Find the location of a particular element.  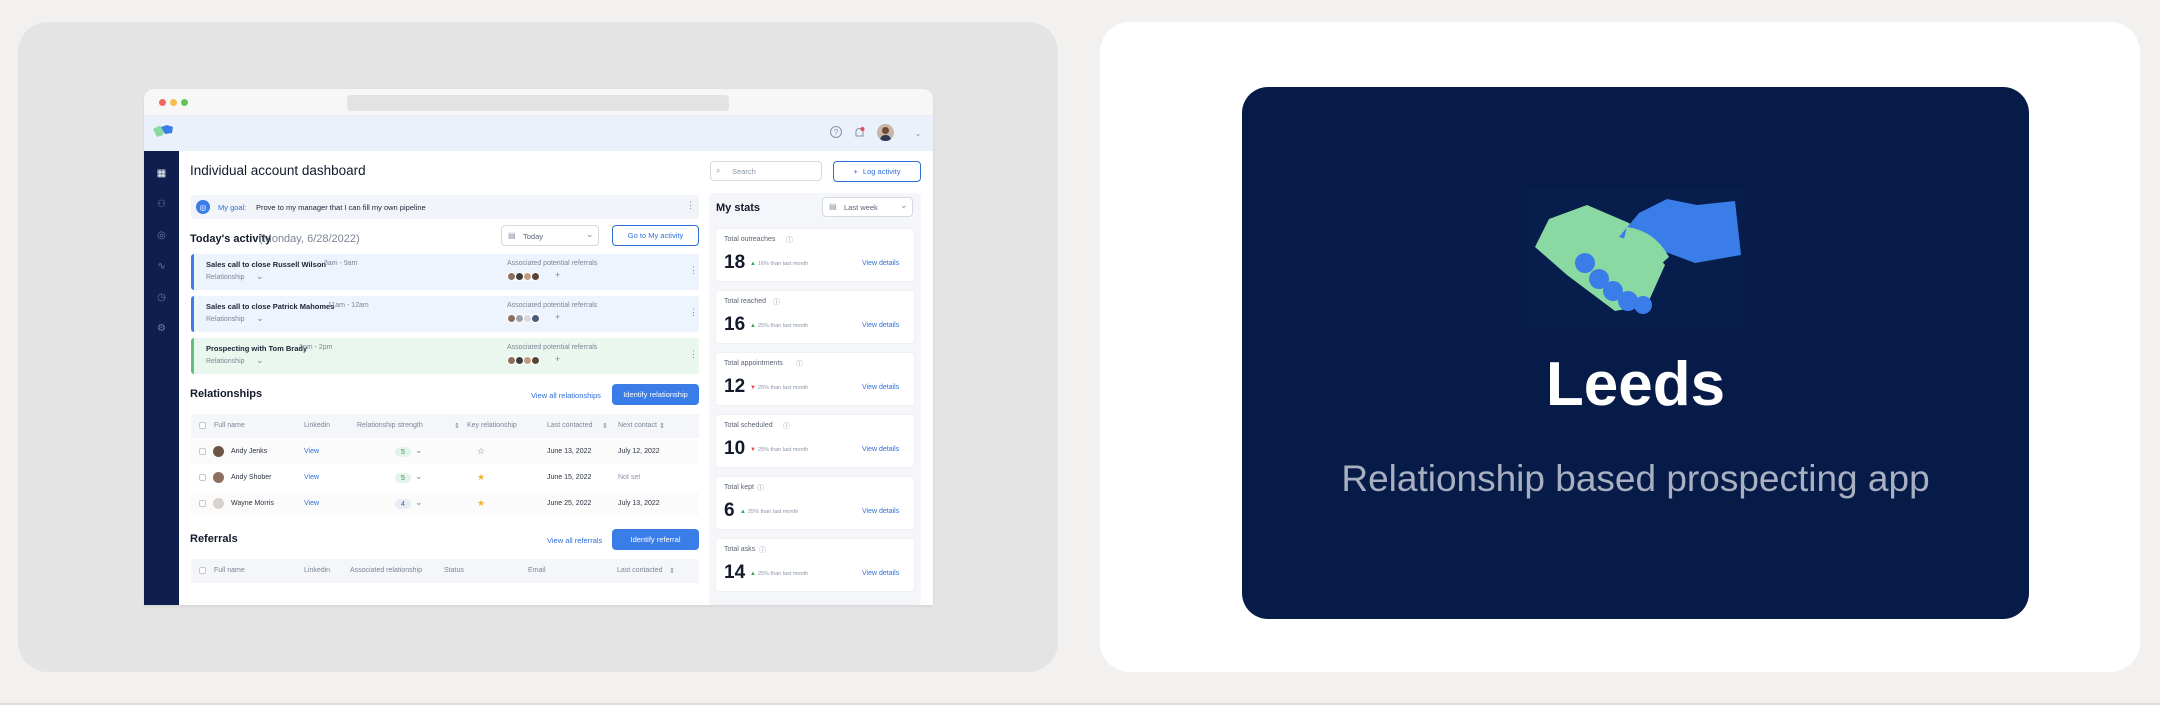

go-to-activity-button: Go to My activity is located at coordinates (655, 235).